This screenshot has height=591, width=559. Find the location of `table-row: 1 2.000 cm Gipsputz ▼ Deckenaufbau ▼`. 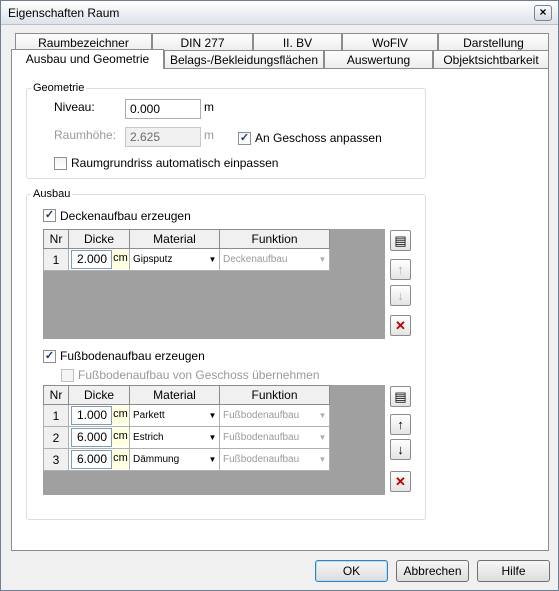

table-row: 1 2.000 cm Gipsputz ▼ Deckenaufbau ▼ is located at coordinates (186, 259).